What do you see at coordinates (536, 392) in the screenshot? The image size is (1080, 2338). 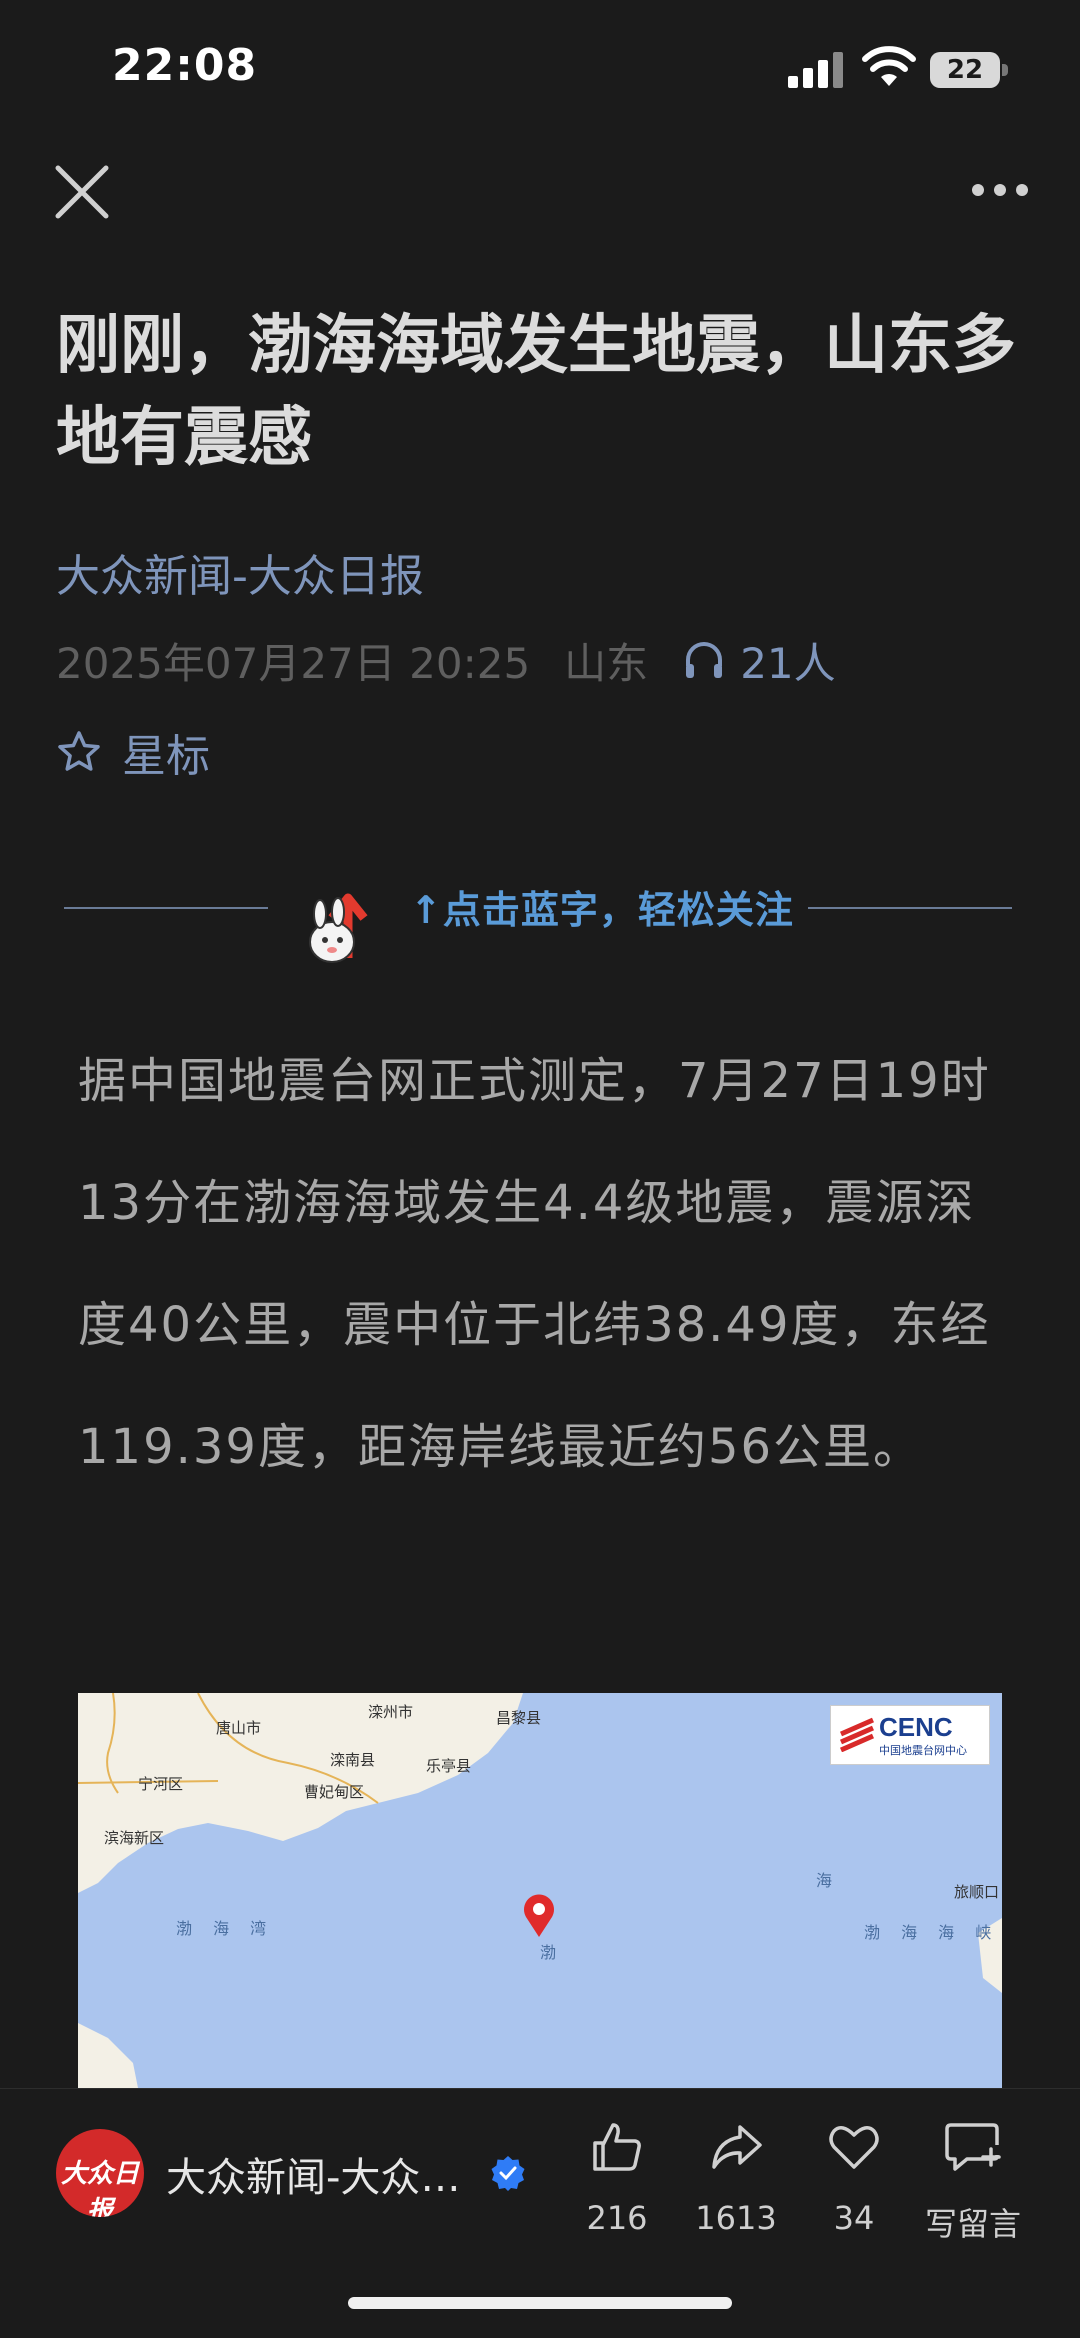 I see `article-title: 刚刚，渤海海域发生地震，山东多地有震感` at bounding box center [536, 392].